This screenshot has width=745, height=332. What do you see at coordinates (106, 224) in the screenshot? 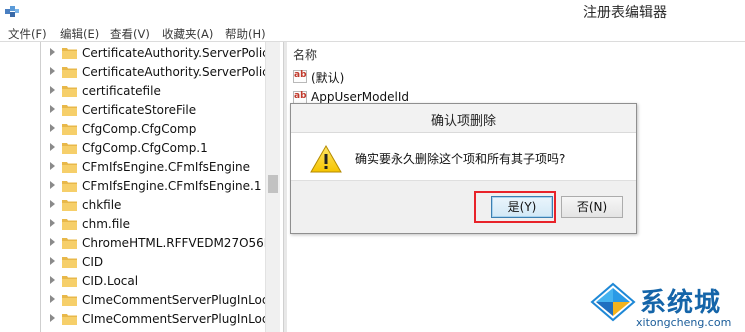
I see `tree-item-label: chm.file` at bounding box center [106, 224].